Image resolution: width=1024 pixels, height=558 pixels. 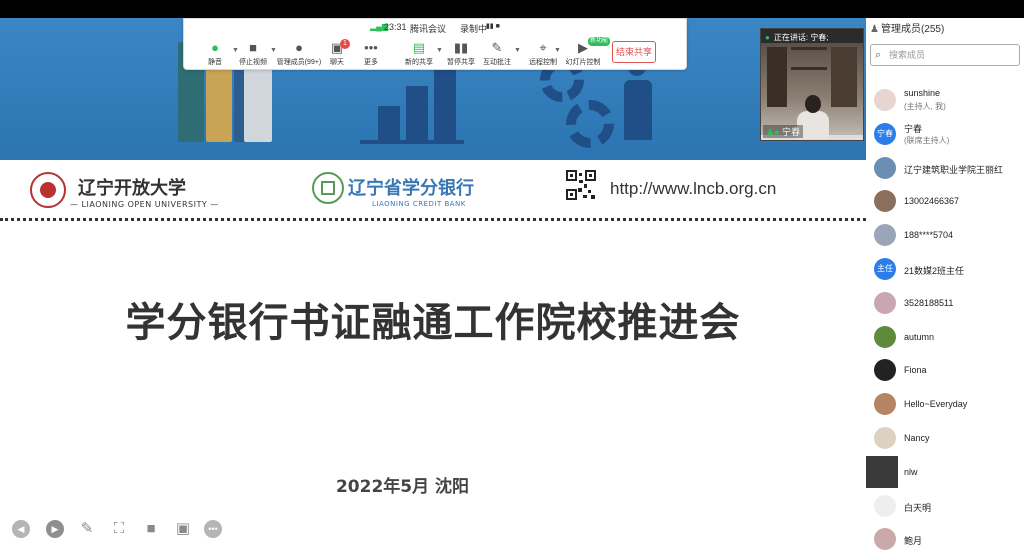 I want to click on slide-control-button: ▶ 幻灯片控制 新功能, so click(x=585, y=53).